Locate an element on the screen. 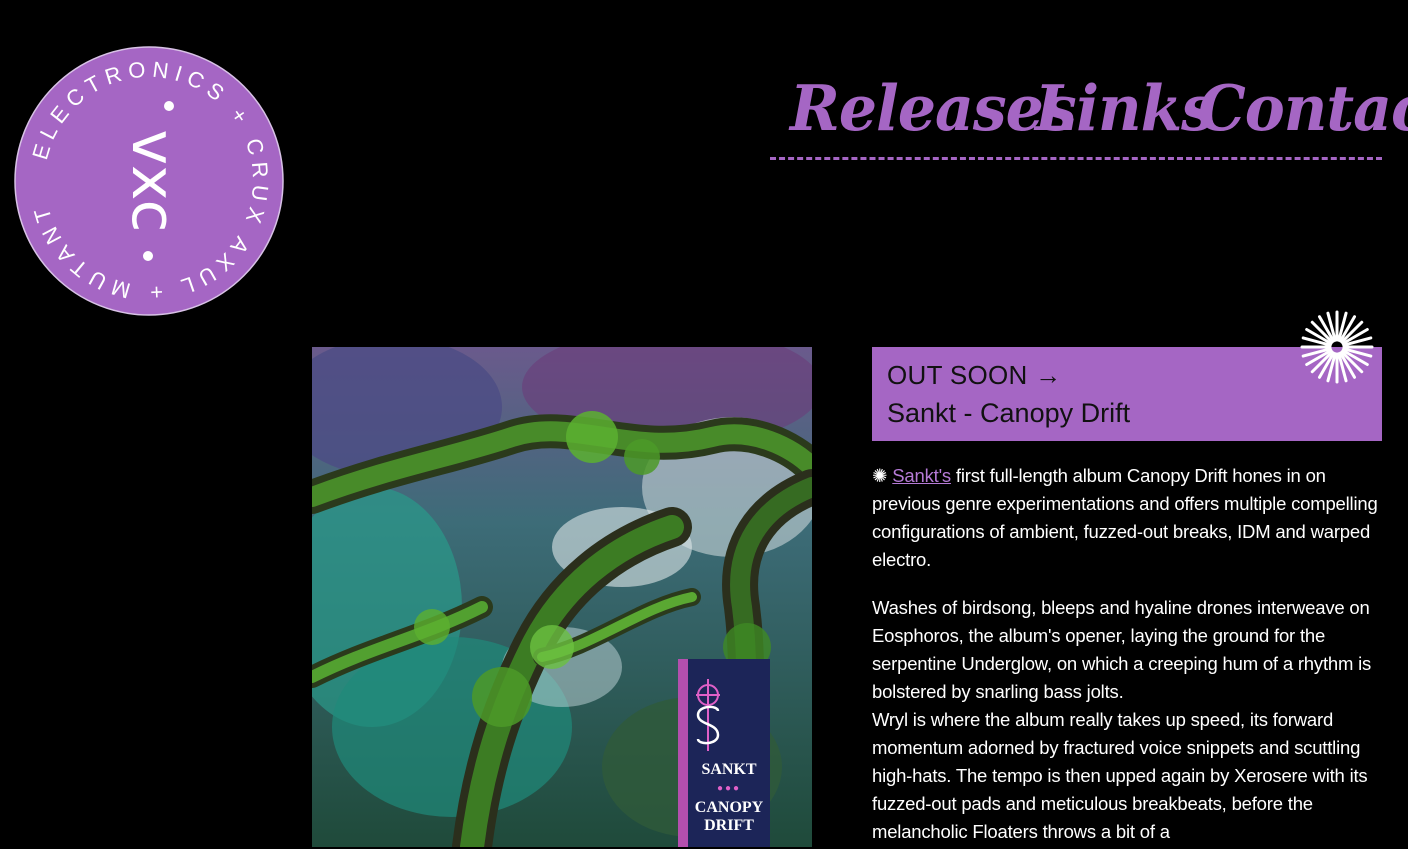 This screenshot has height=849, width=1408. release-title: Sankt - Canopy Drift is located at coordinates (1009, 413).